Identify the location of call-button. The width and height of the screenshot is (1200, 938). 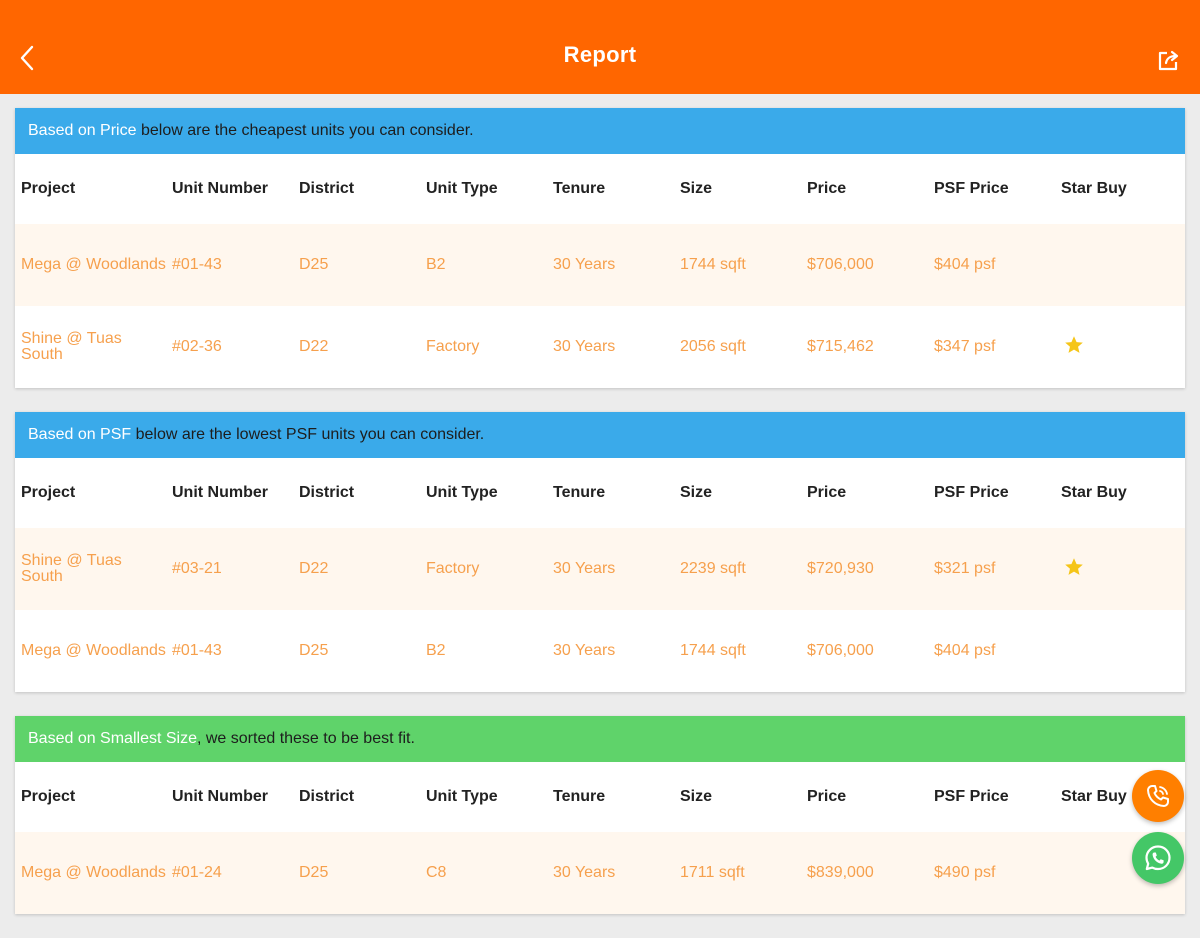
(1158, 796).